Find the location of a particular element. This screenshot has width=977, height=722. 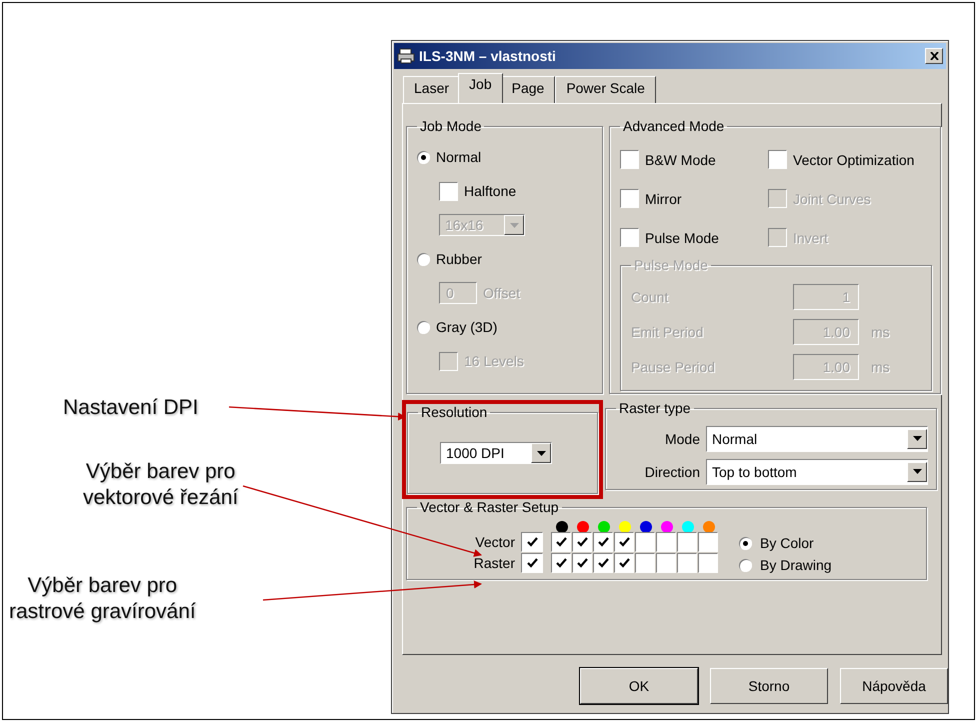

dialog-button: OK is located at coordinates (639, 686).